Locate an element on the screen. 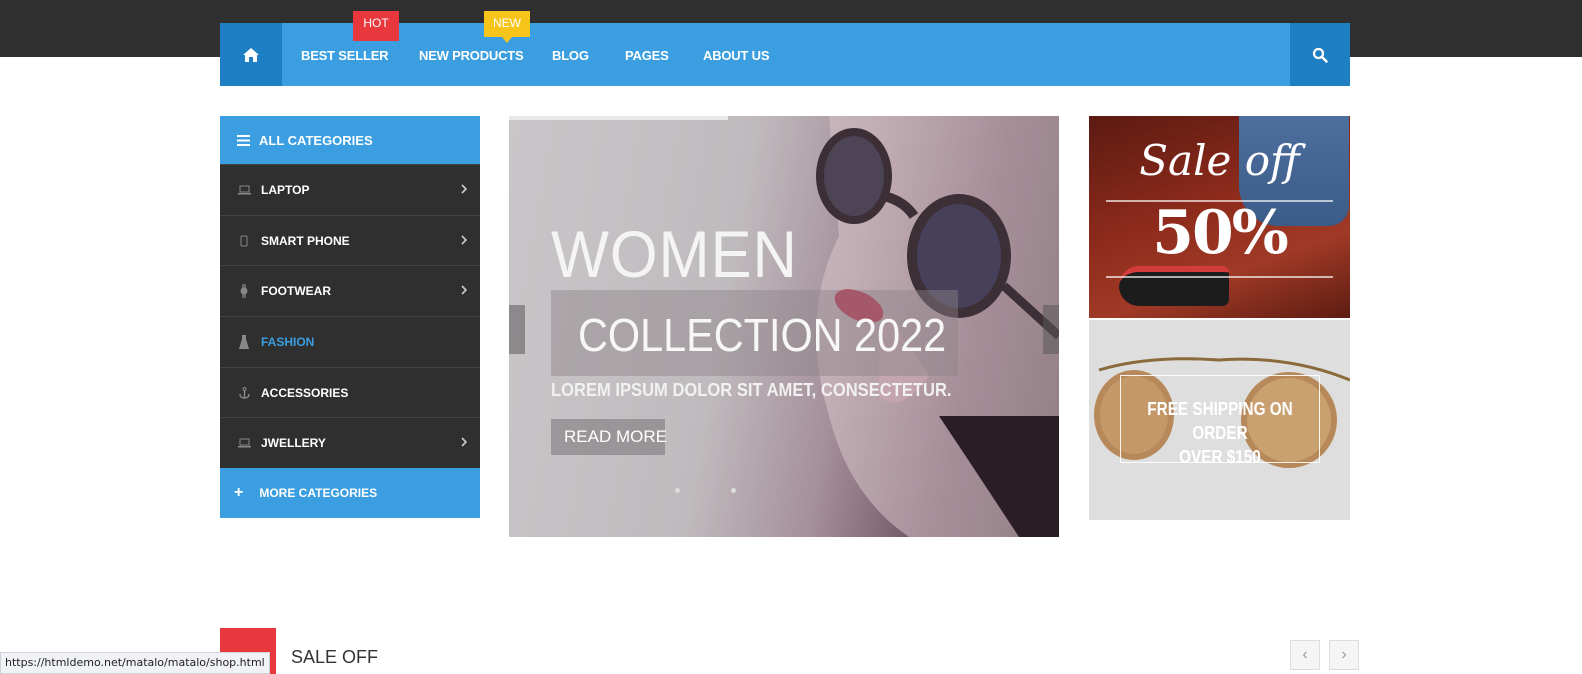 The image size is (1582, 674). nav-pages: PAGES is located at coordinates (647, 54).